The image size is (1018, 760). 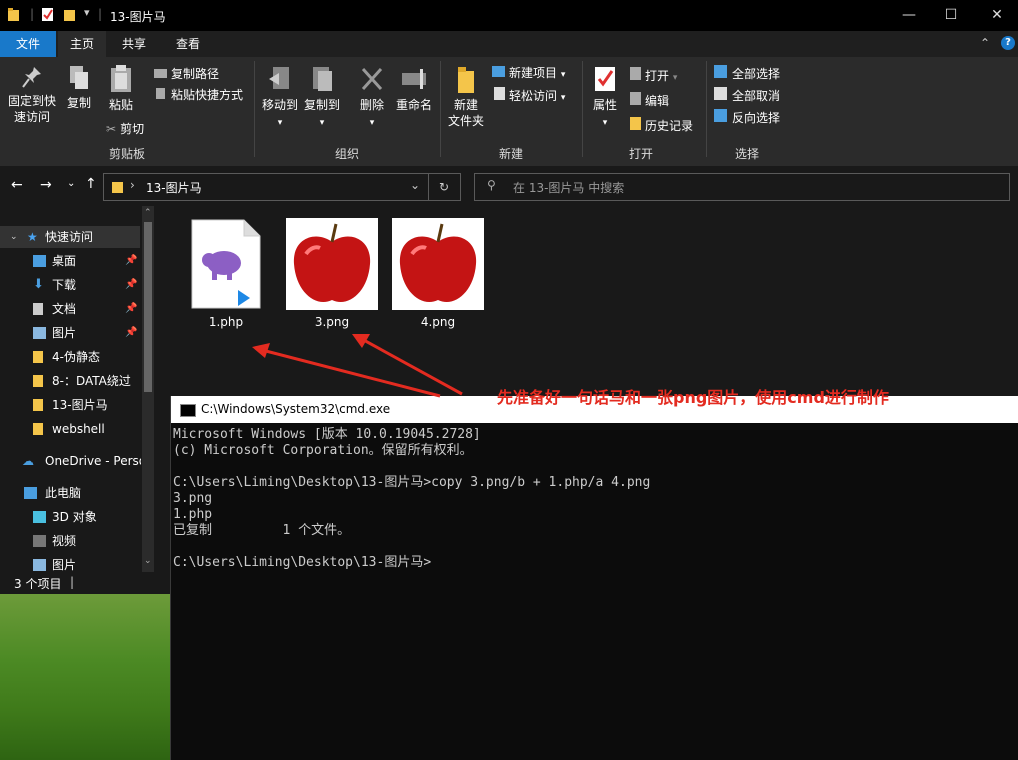 What do you see at coordinates (351, 373) in the screenshot?
I see `annotation-arrow-php` at bounding box center [351, 373].